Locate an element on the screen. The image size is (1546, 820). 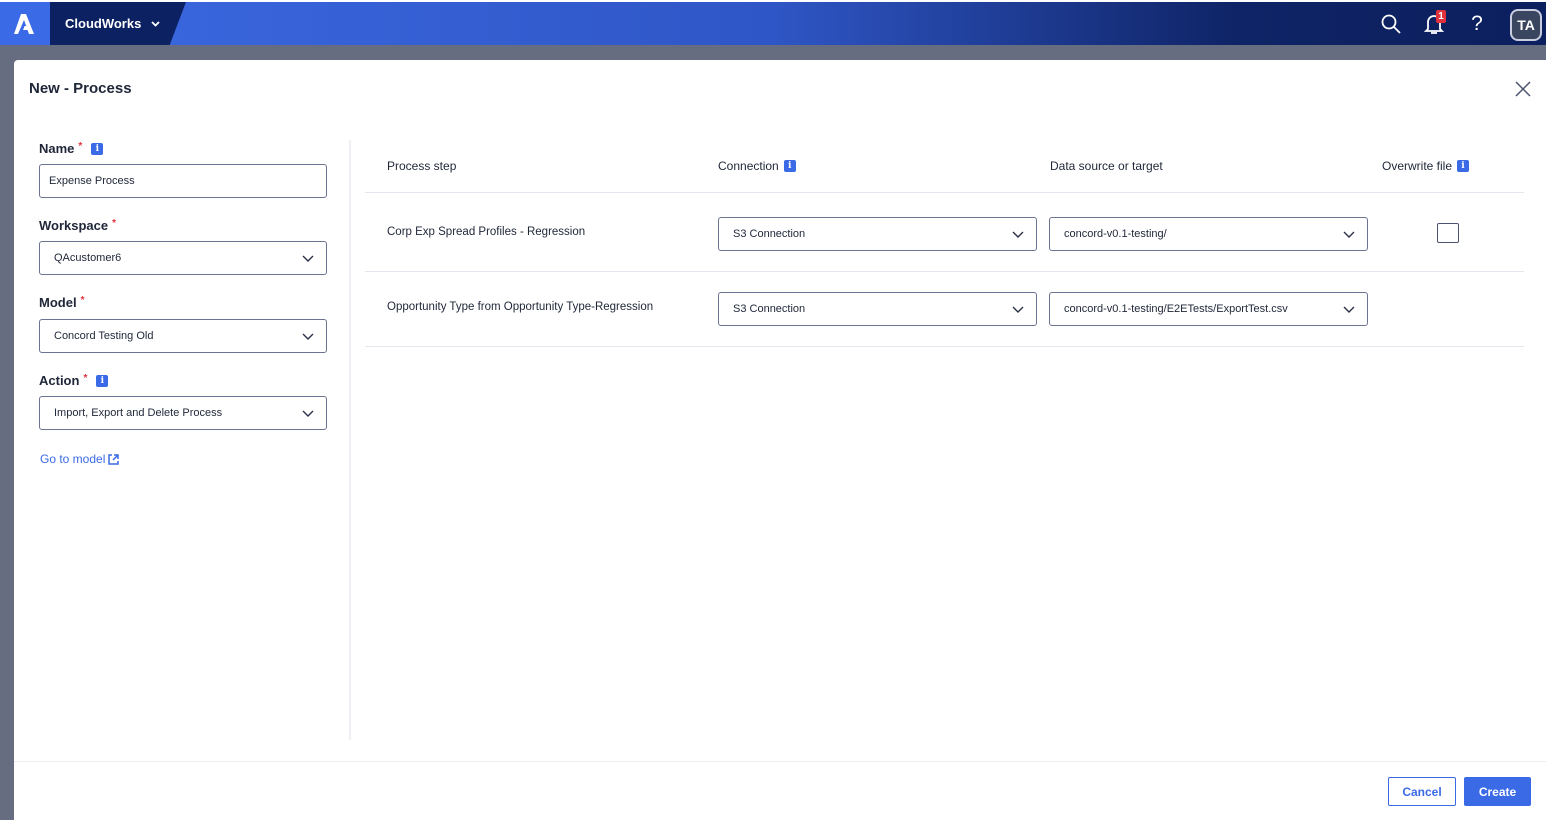
user-avatar: TA is located at coordinates (1526, 25).